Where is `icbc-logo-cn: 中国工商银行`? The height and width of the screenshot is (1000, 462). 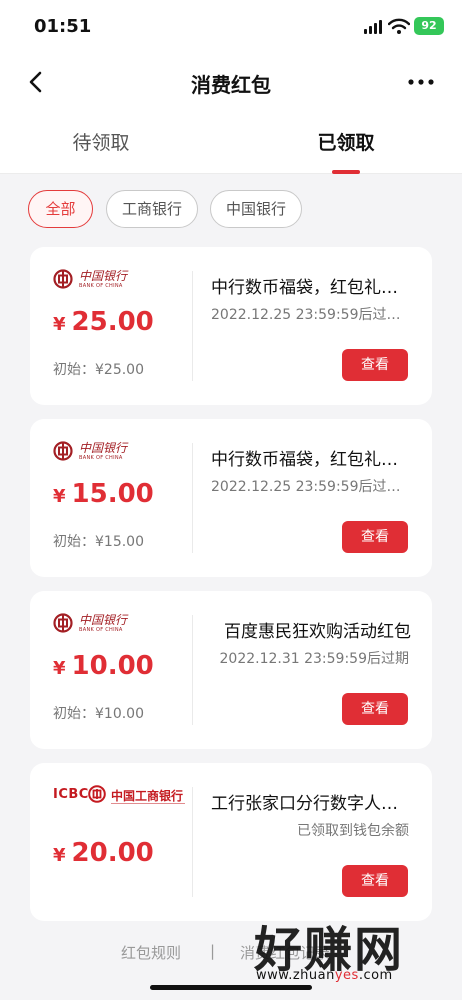 icbc-logo-cn: 中国工商银行 is located at coordinates (147, 796).